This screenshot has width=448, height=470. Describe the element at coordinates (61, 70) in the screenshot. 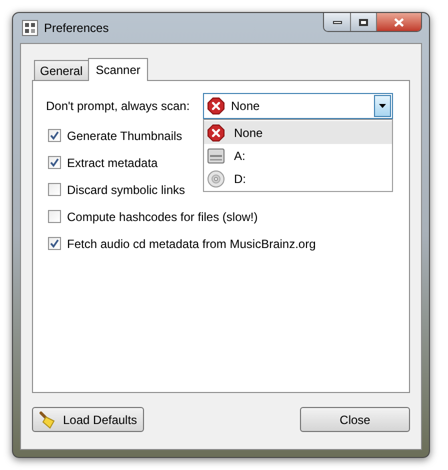

I see `tab: General` at that location.